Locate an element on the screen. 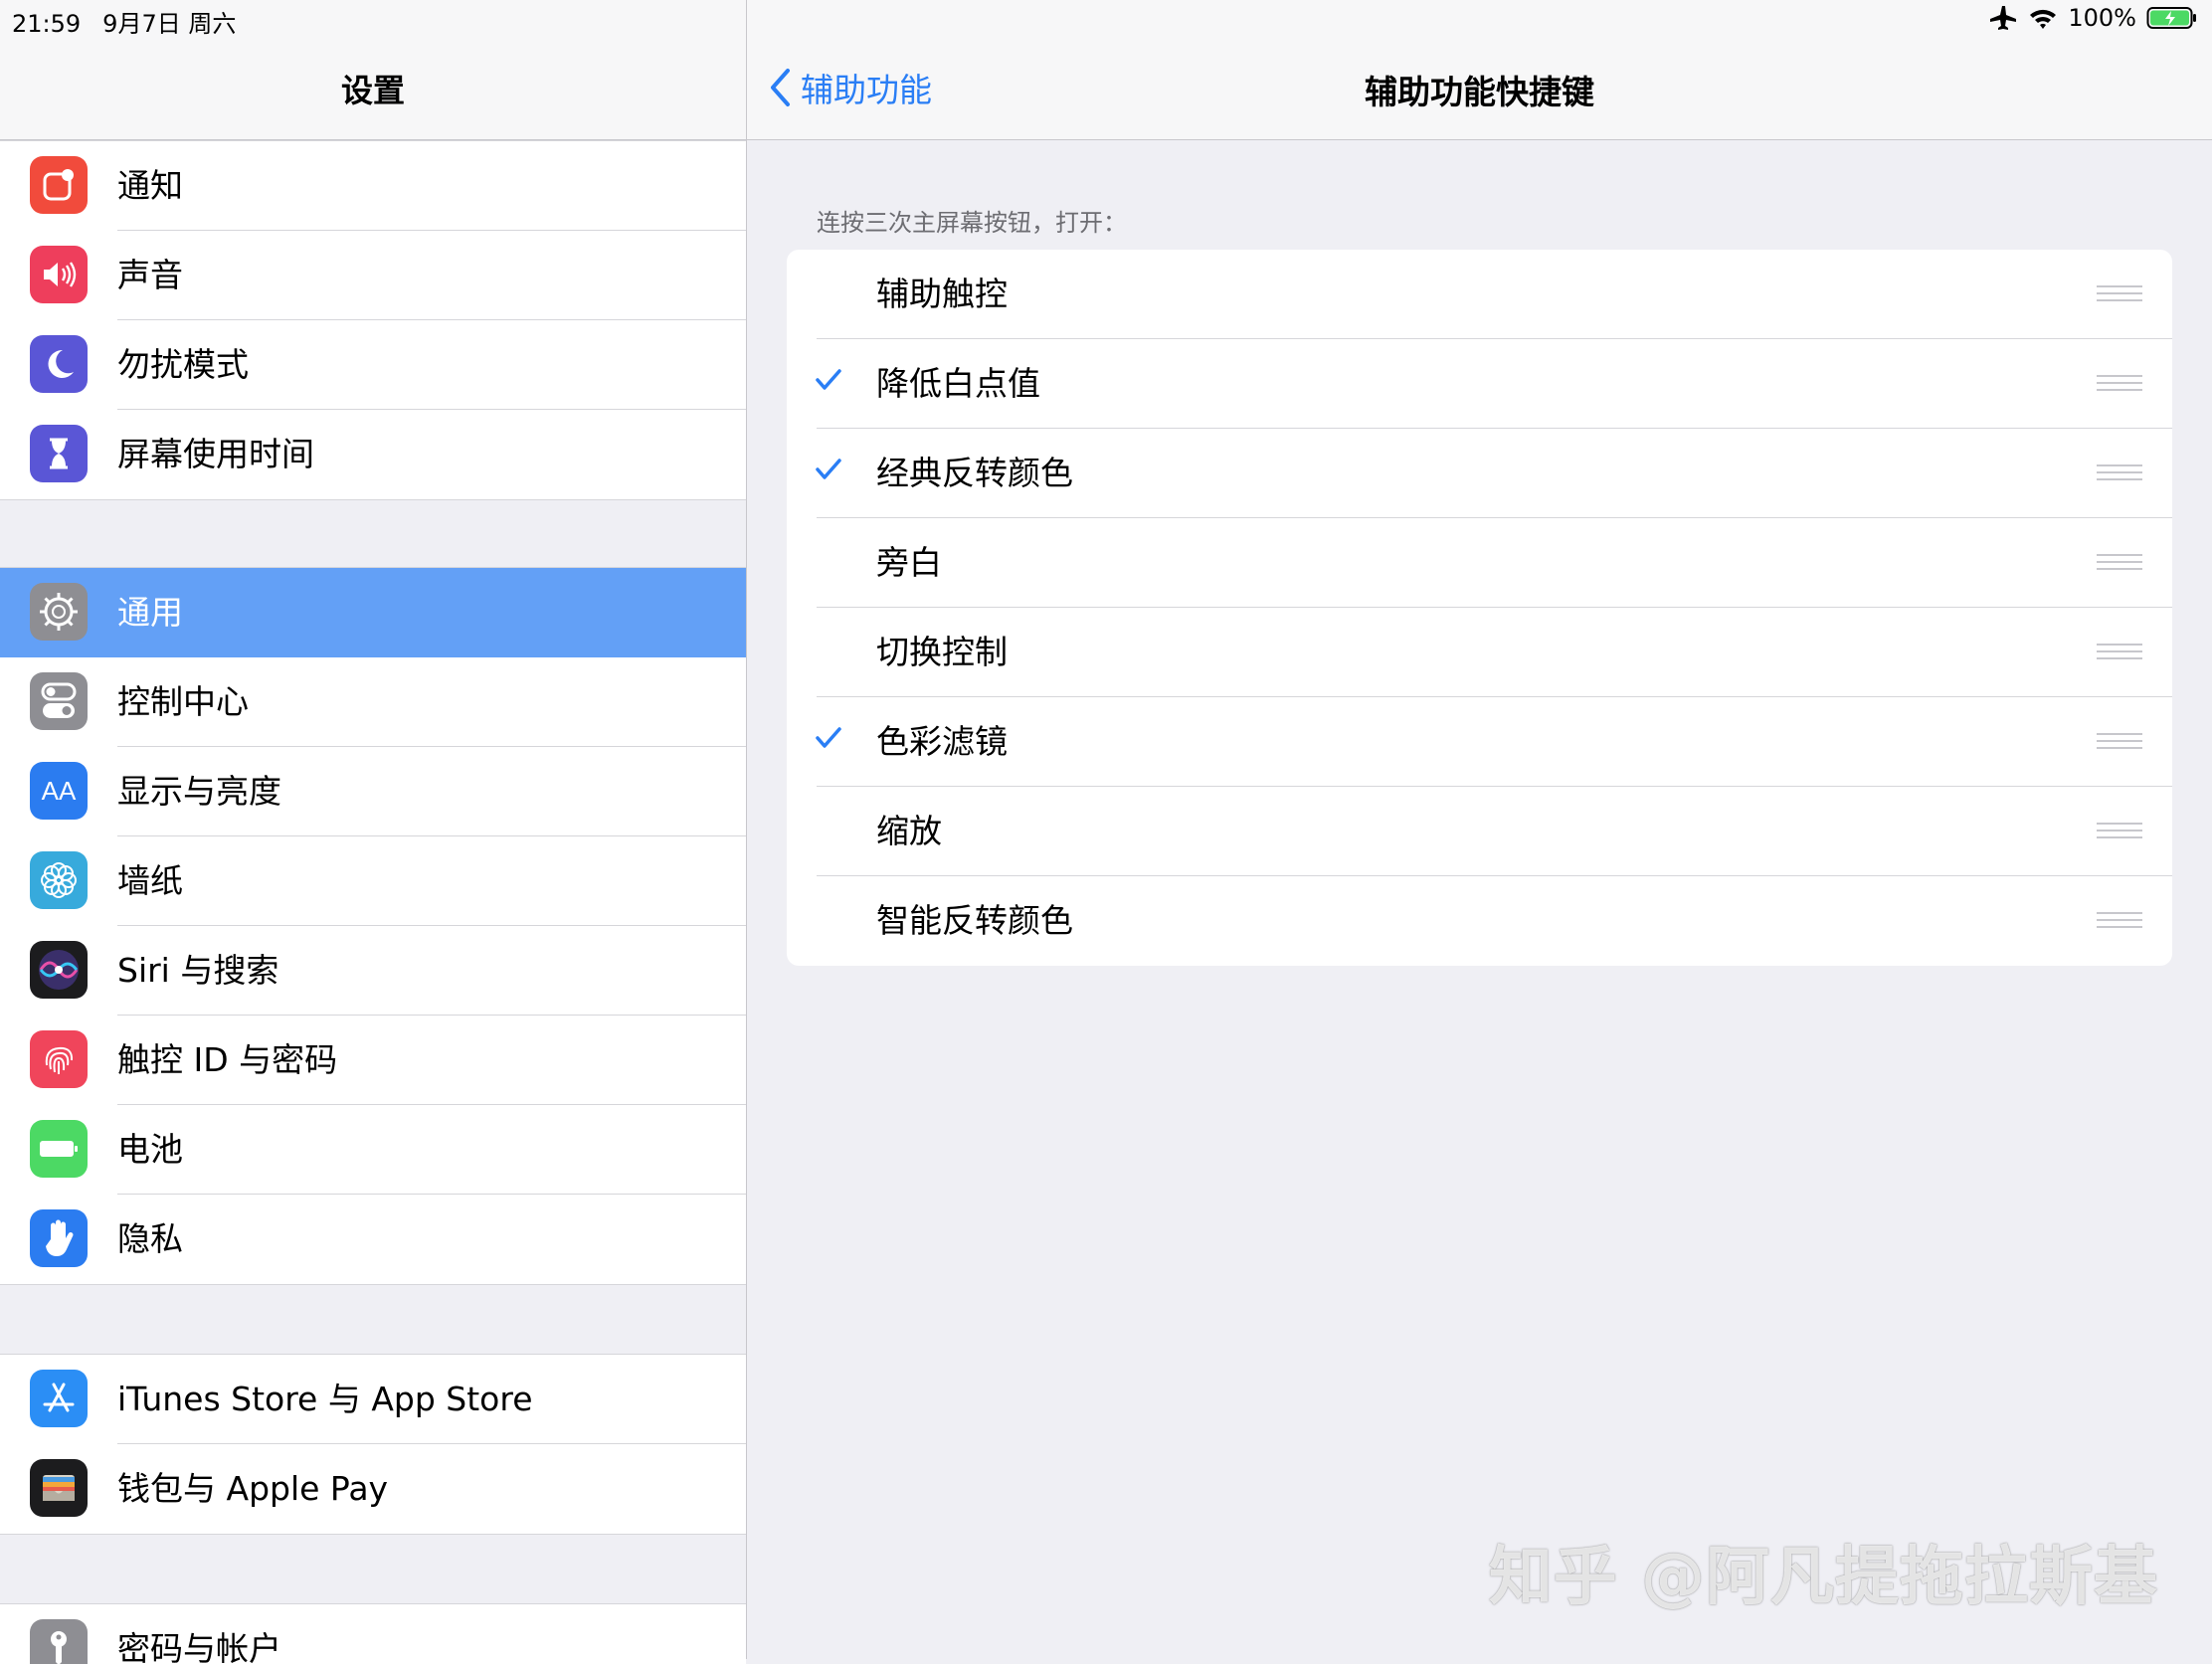  app-store-icon is located at coordinates (59, 1398).